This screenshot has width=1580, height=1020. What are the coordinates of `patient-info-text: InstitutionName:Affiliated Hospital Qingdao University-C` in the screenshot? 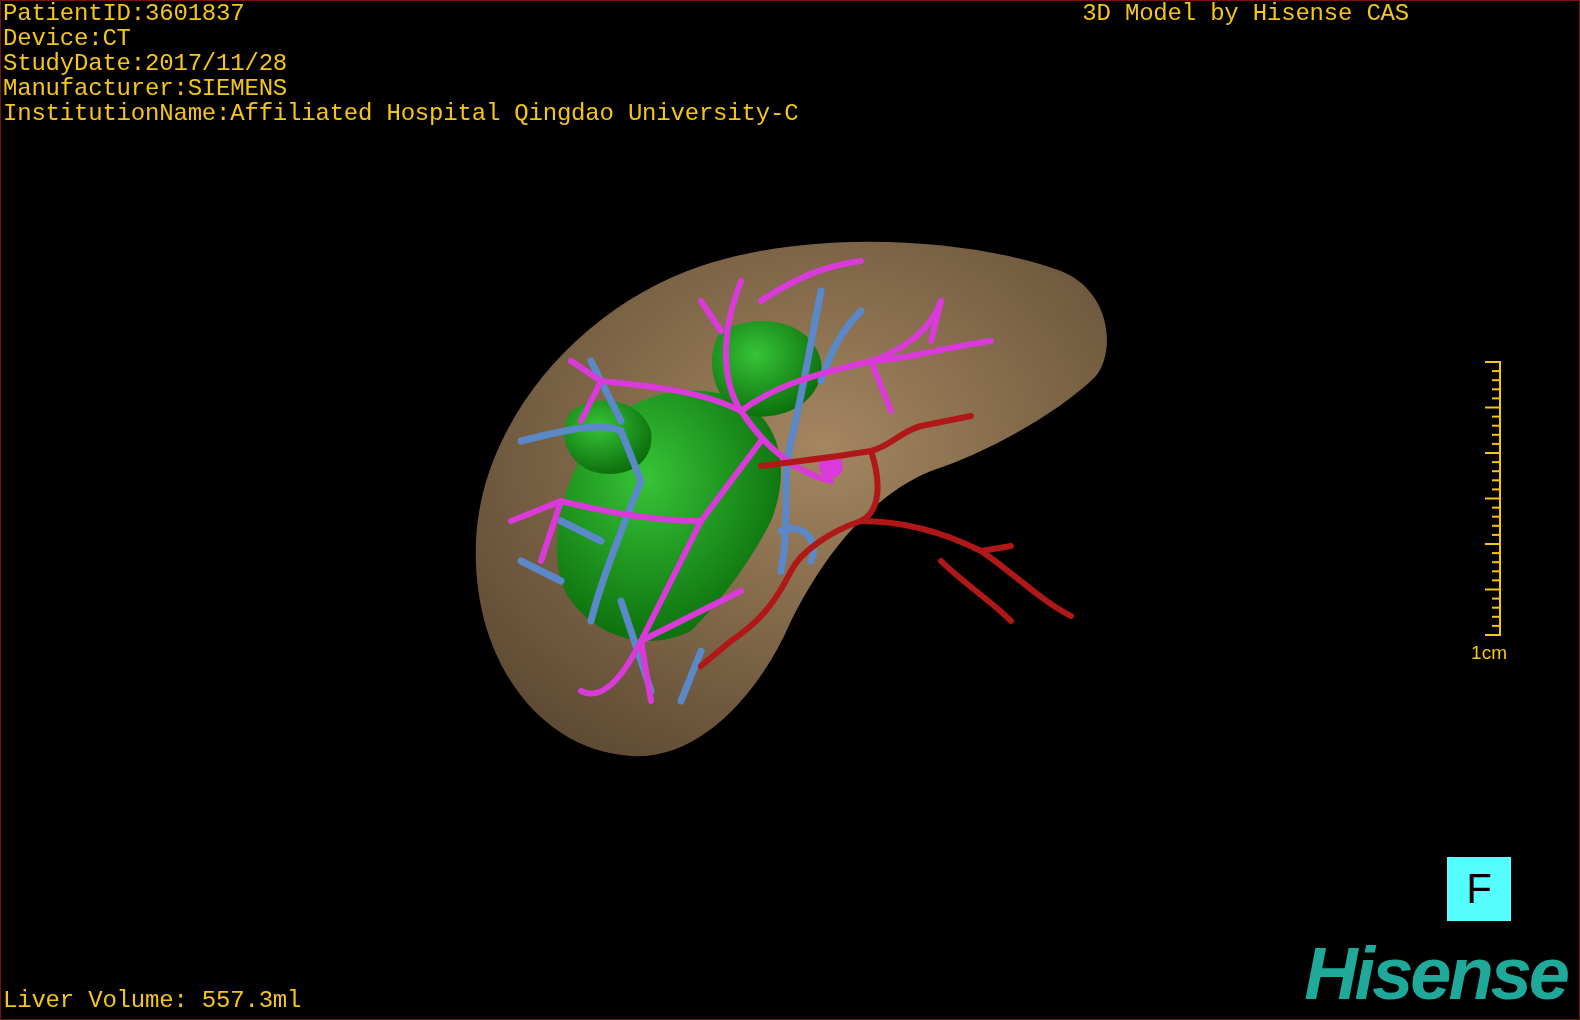 It's located at (401, 113).